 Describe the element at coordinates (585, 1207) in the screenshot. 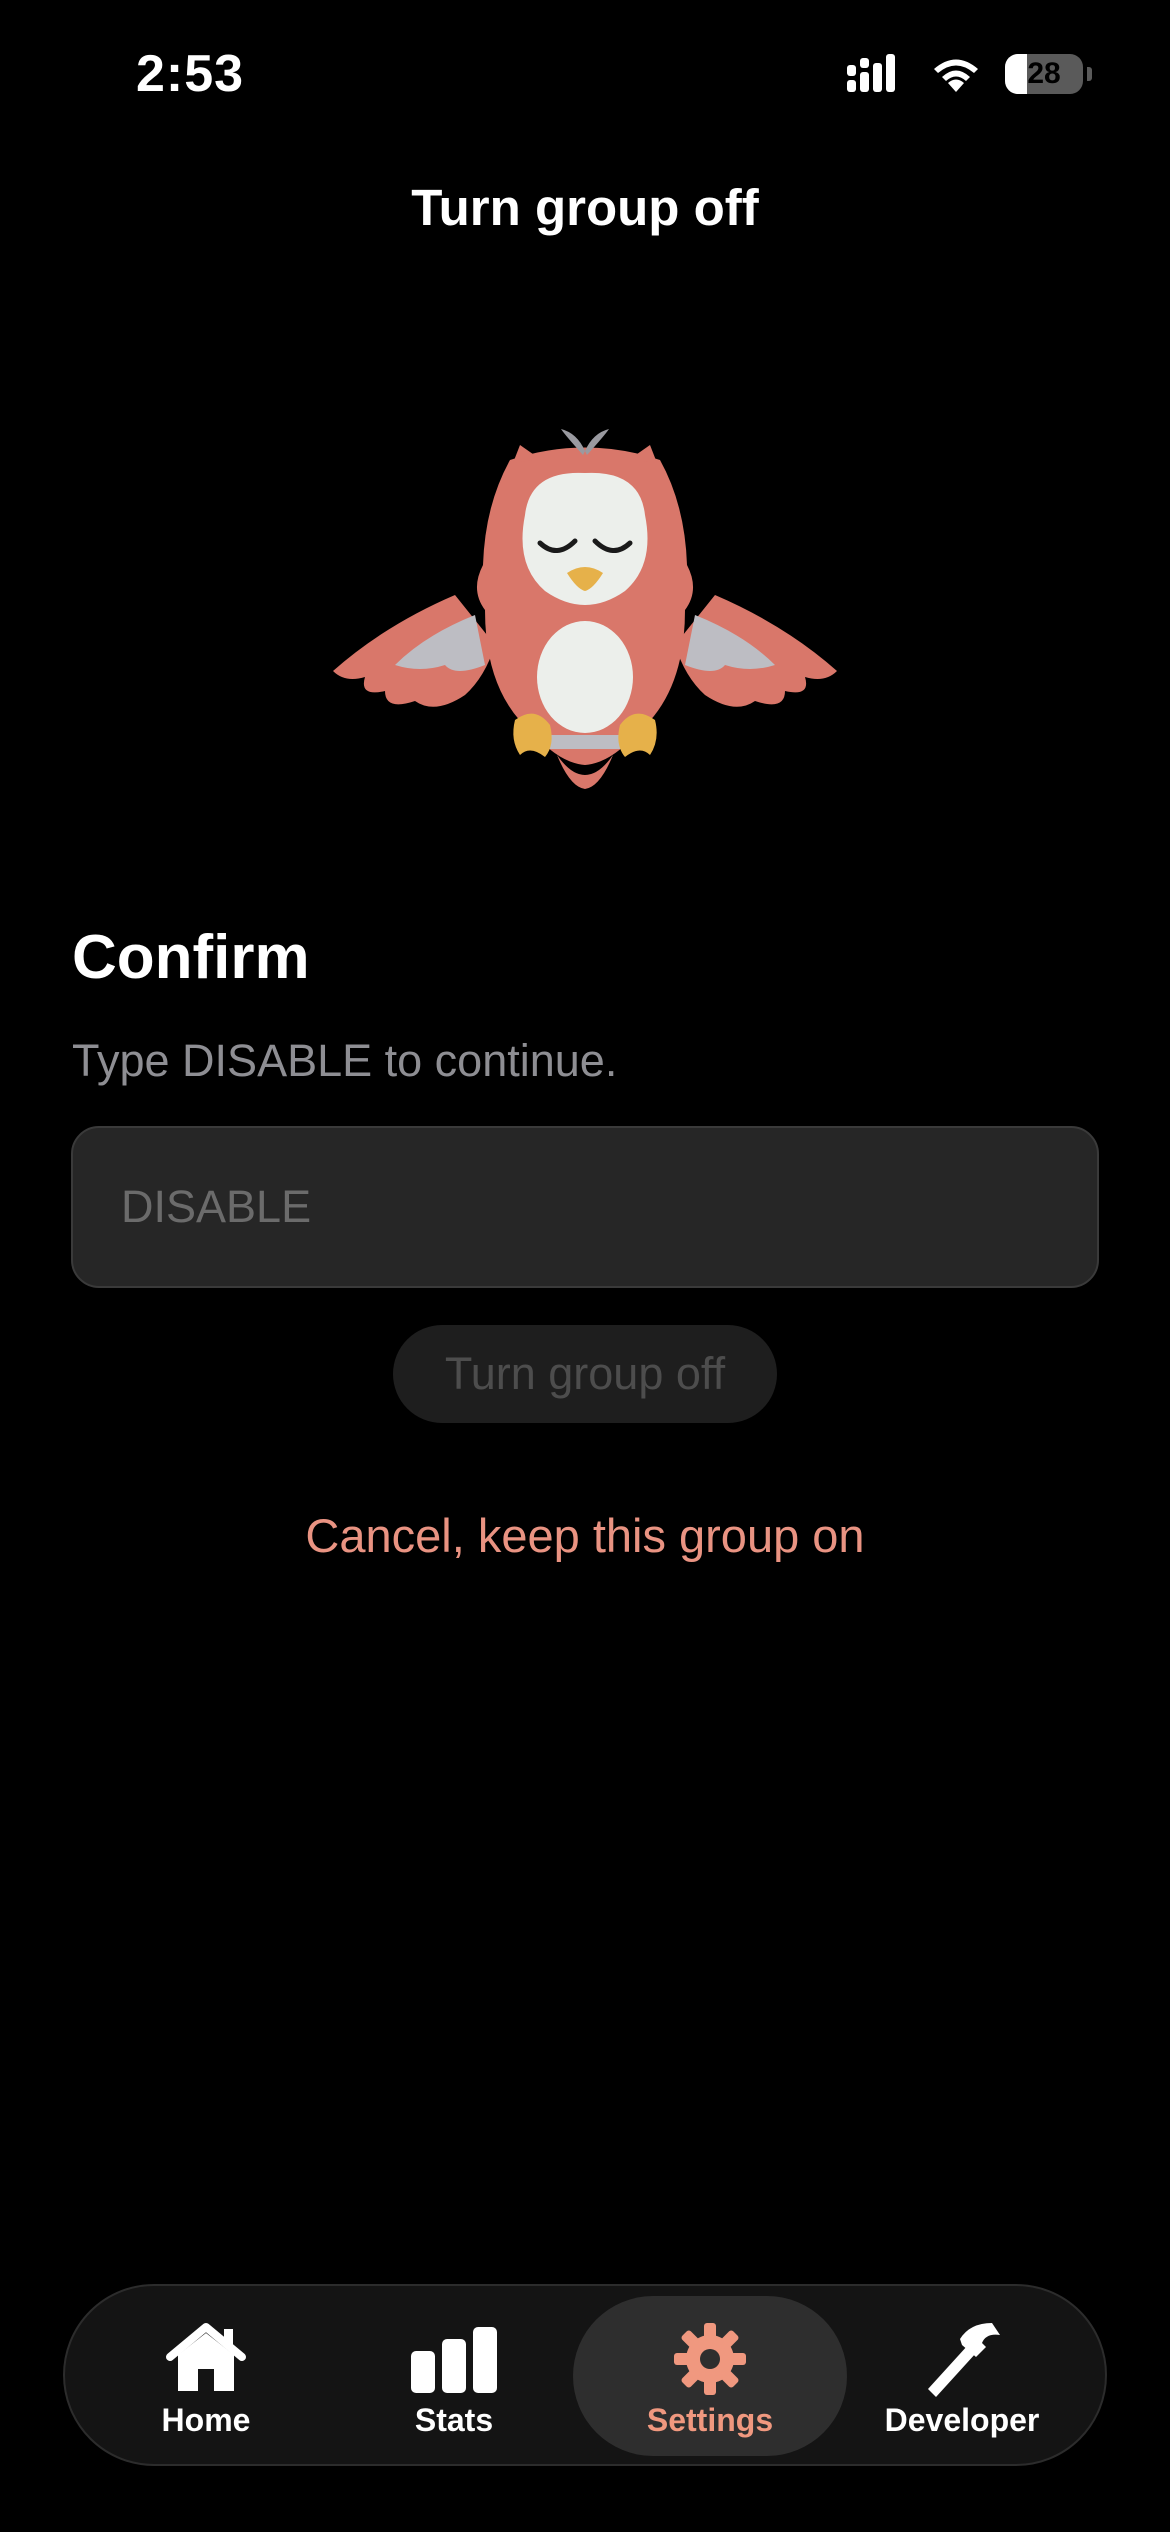

I see `confirm-text-field` at that location.